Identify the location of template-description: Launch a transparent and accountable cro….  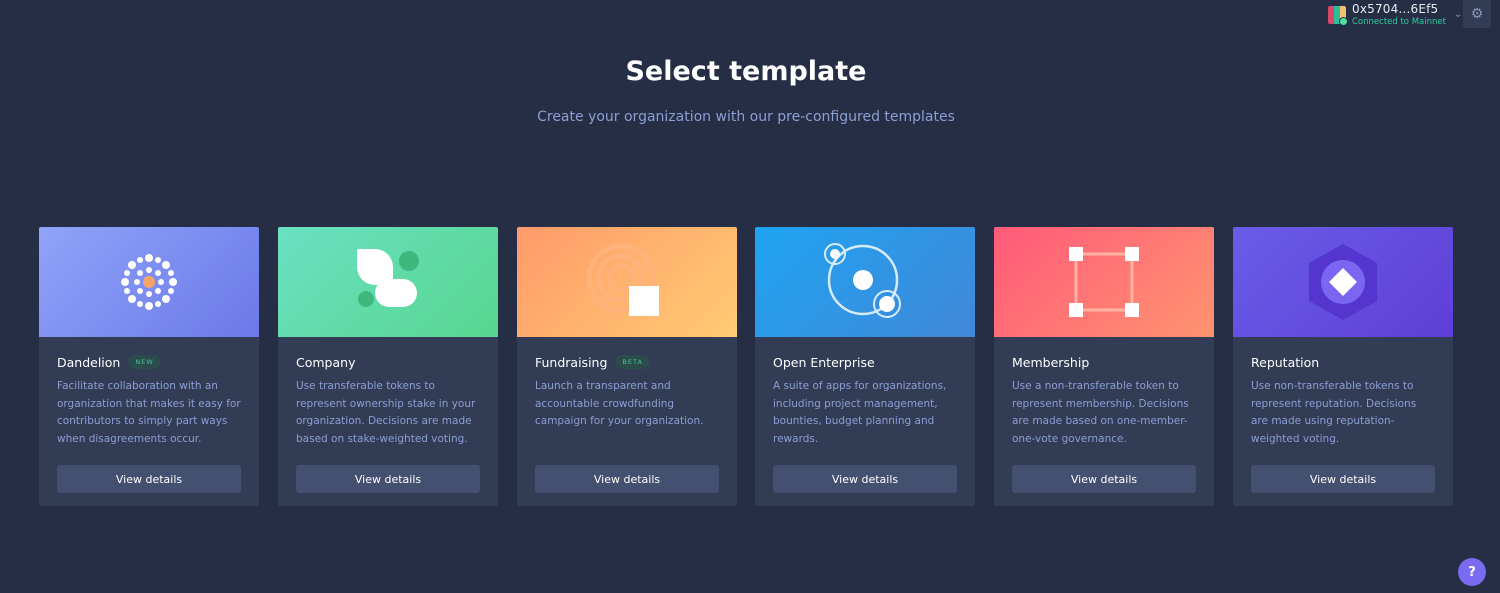
(619, 403).